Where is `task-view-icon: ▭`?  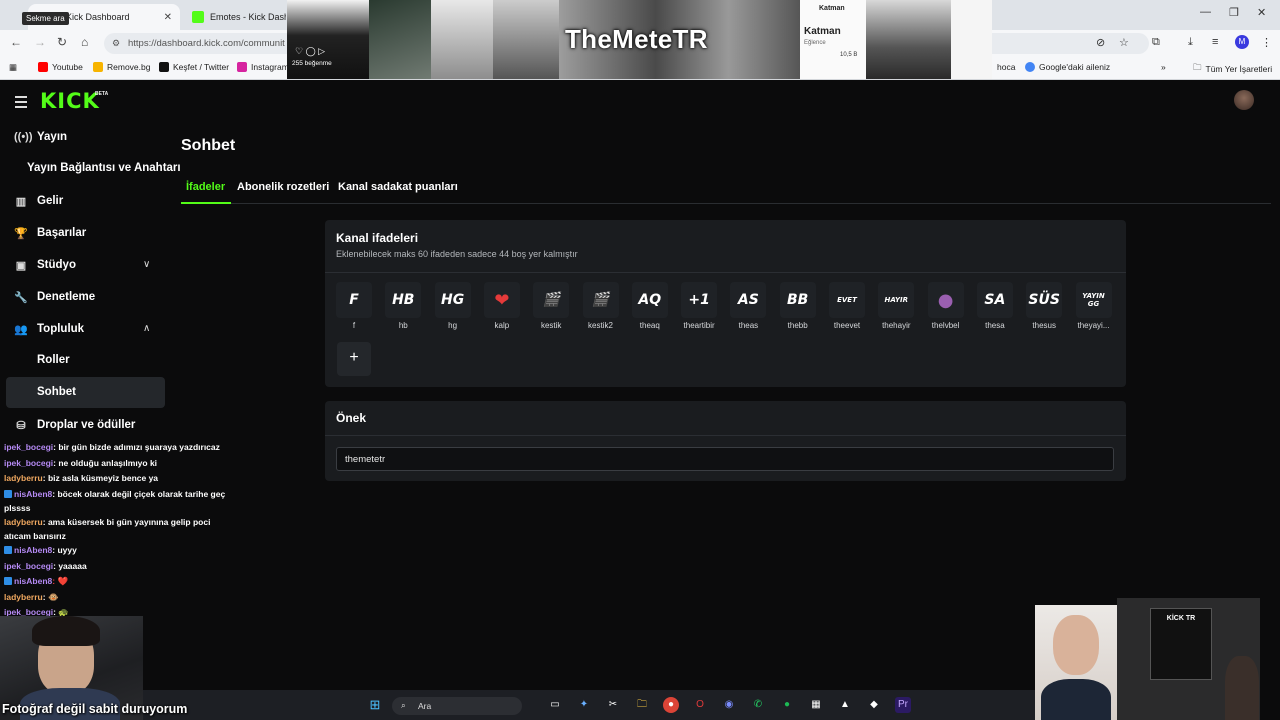 task-view-icon: ▭ is located at coordinates (555, 705).